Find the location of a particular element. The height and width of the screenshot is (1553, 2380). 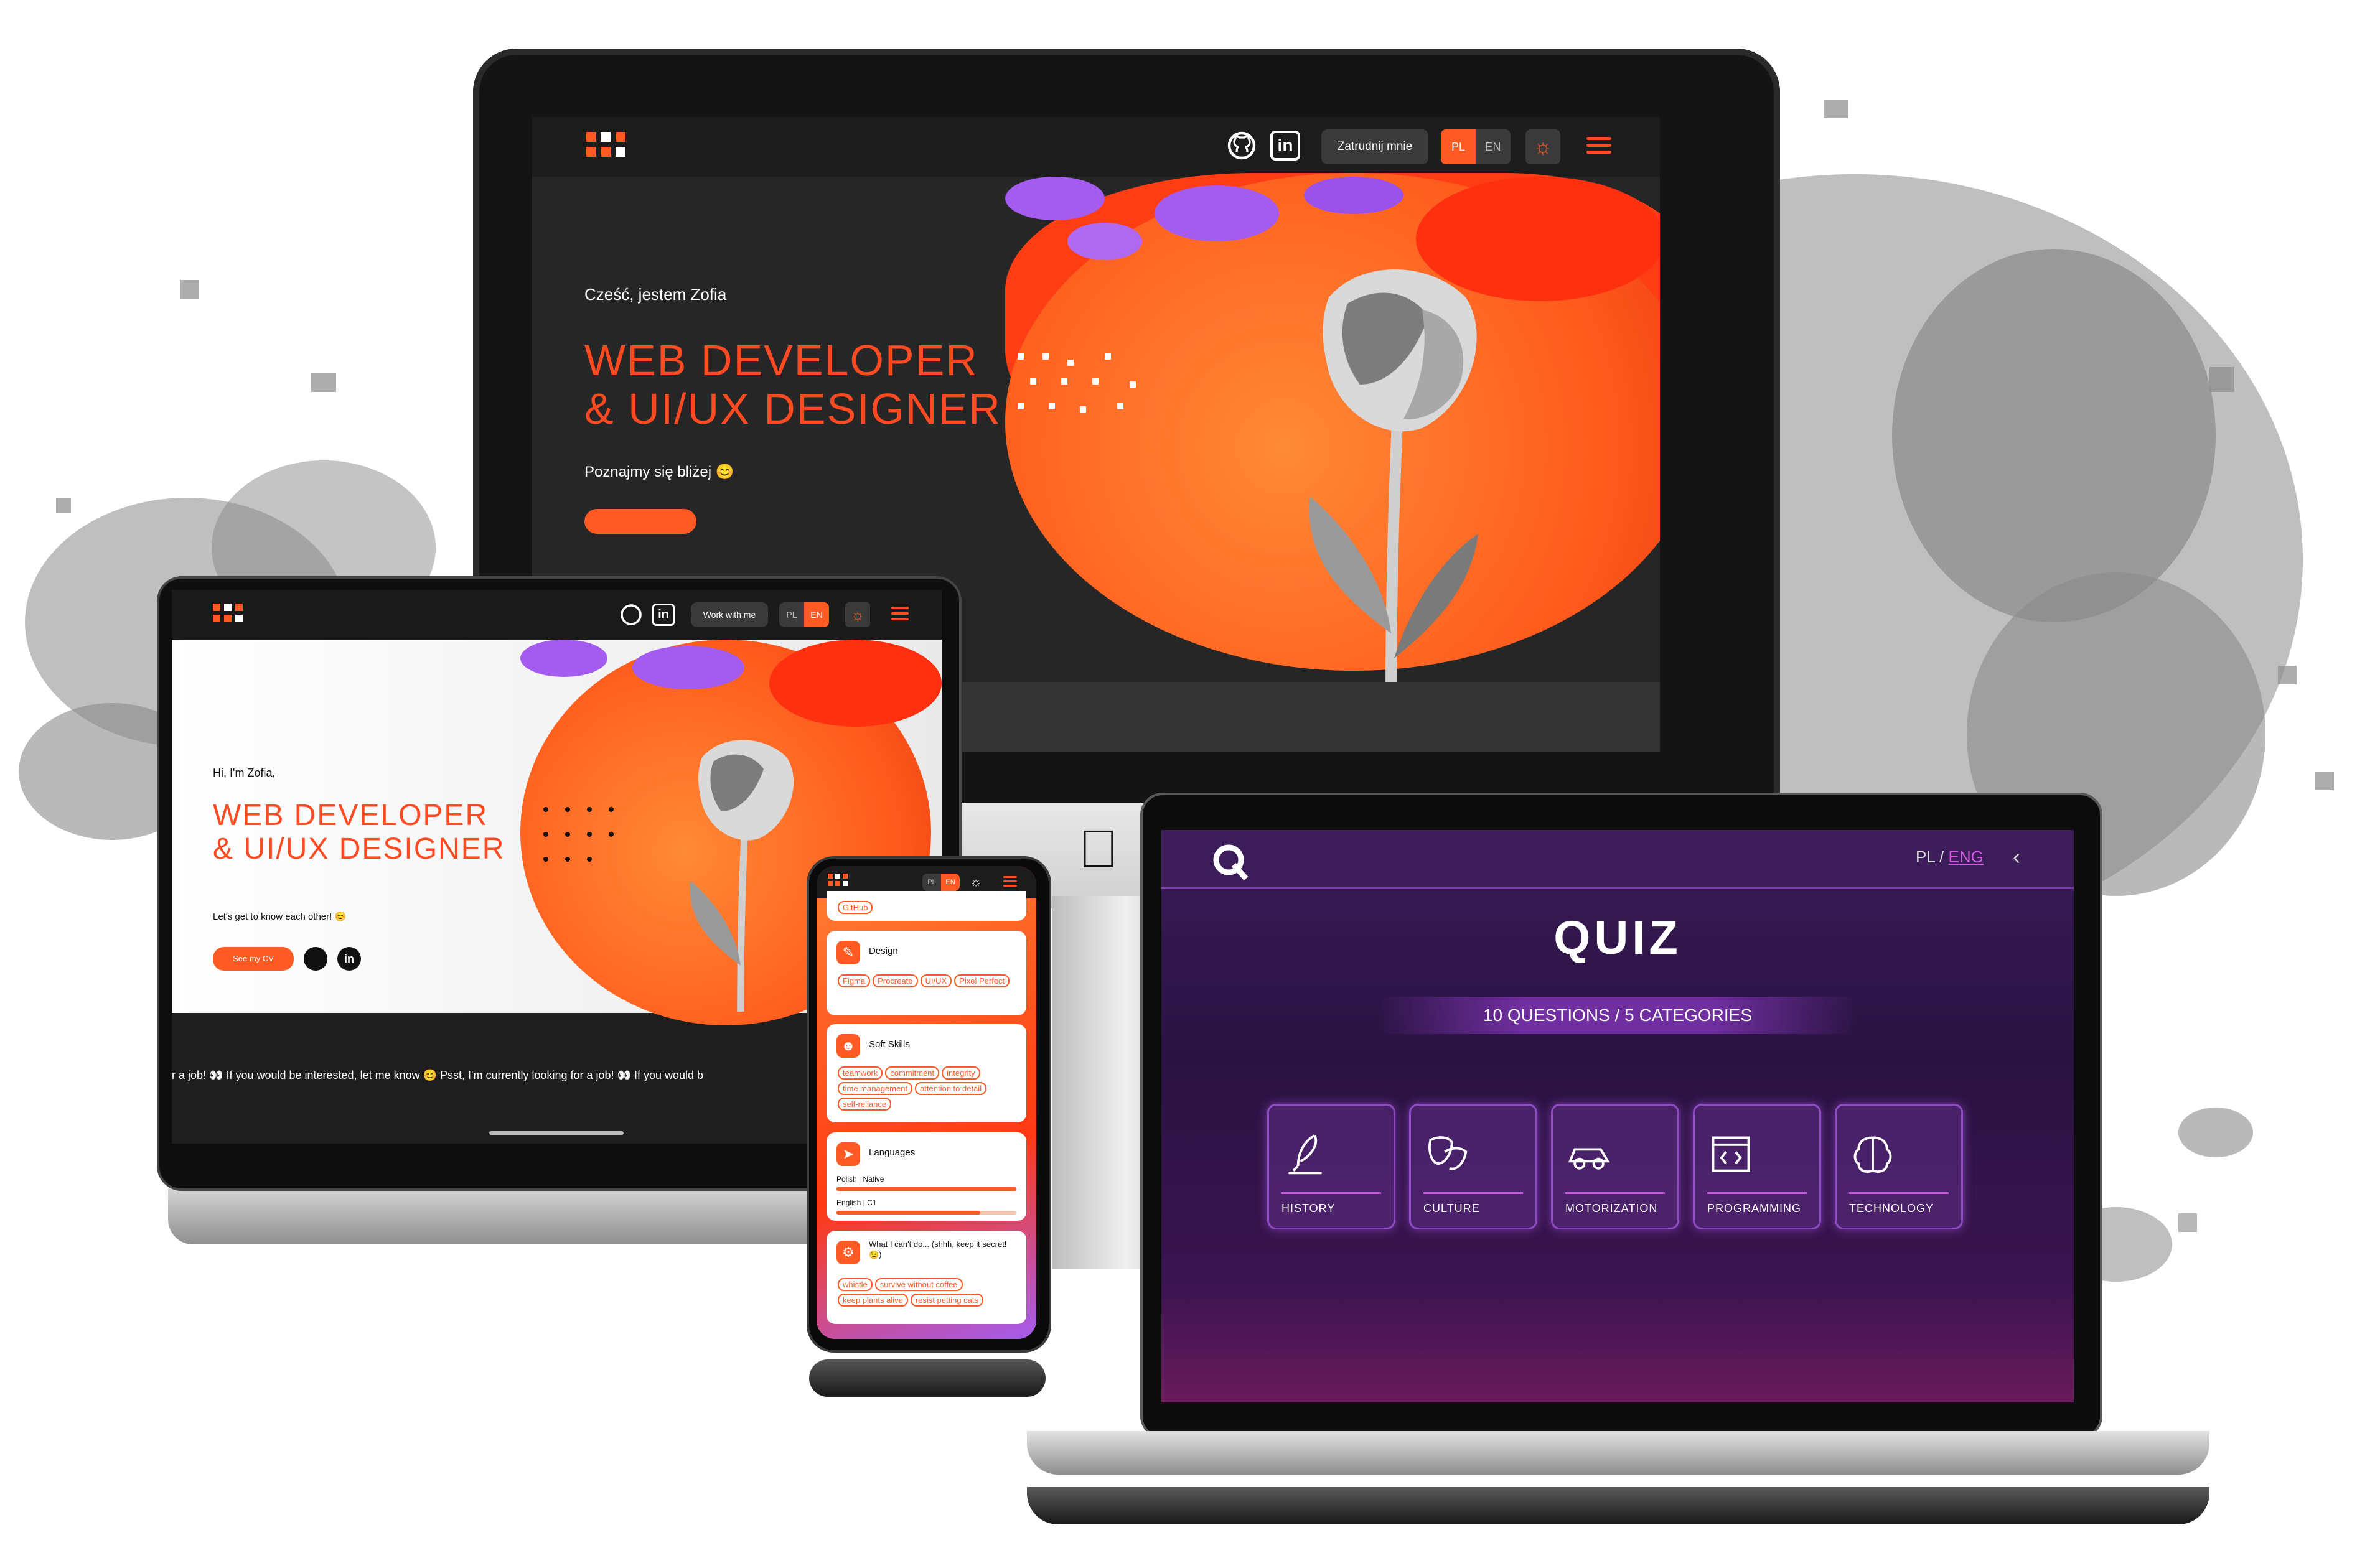

hire-me-button: Zatrudnij mnie is located at coordinates (1375, 146).